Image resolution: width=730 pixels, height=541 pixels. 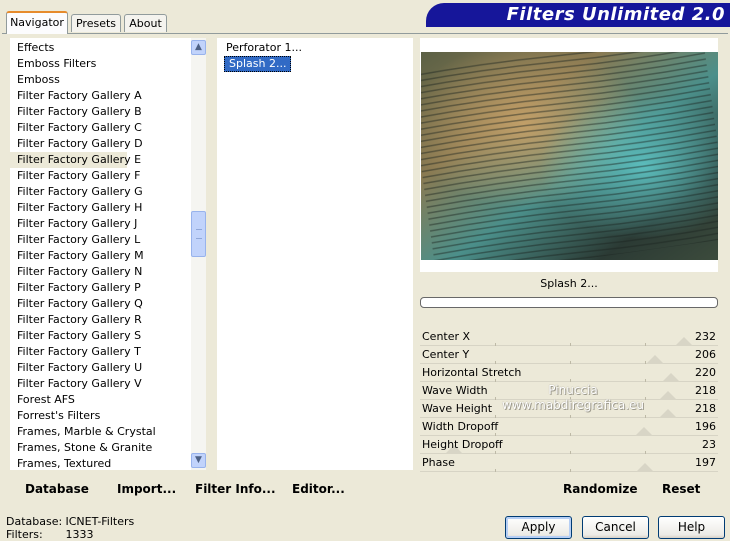 I want to click on param-label: Center Y, so click(x=446, y=354).